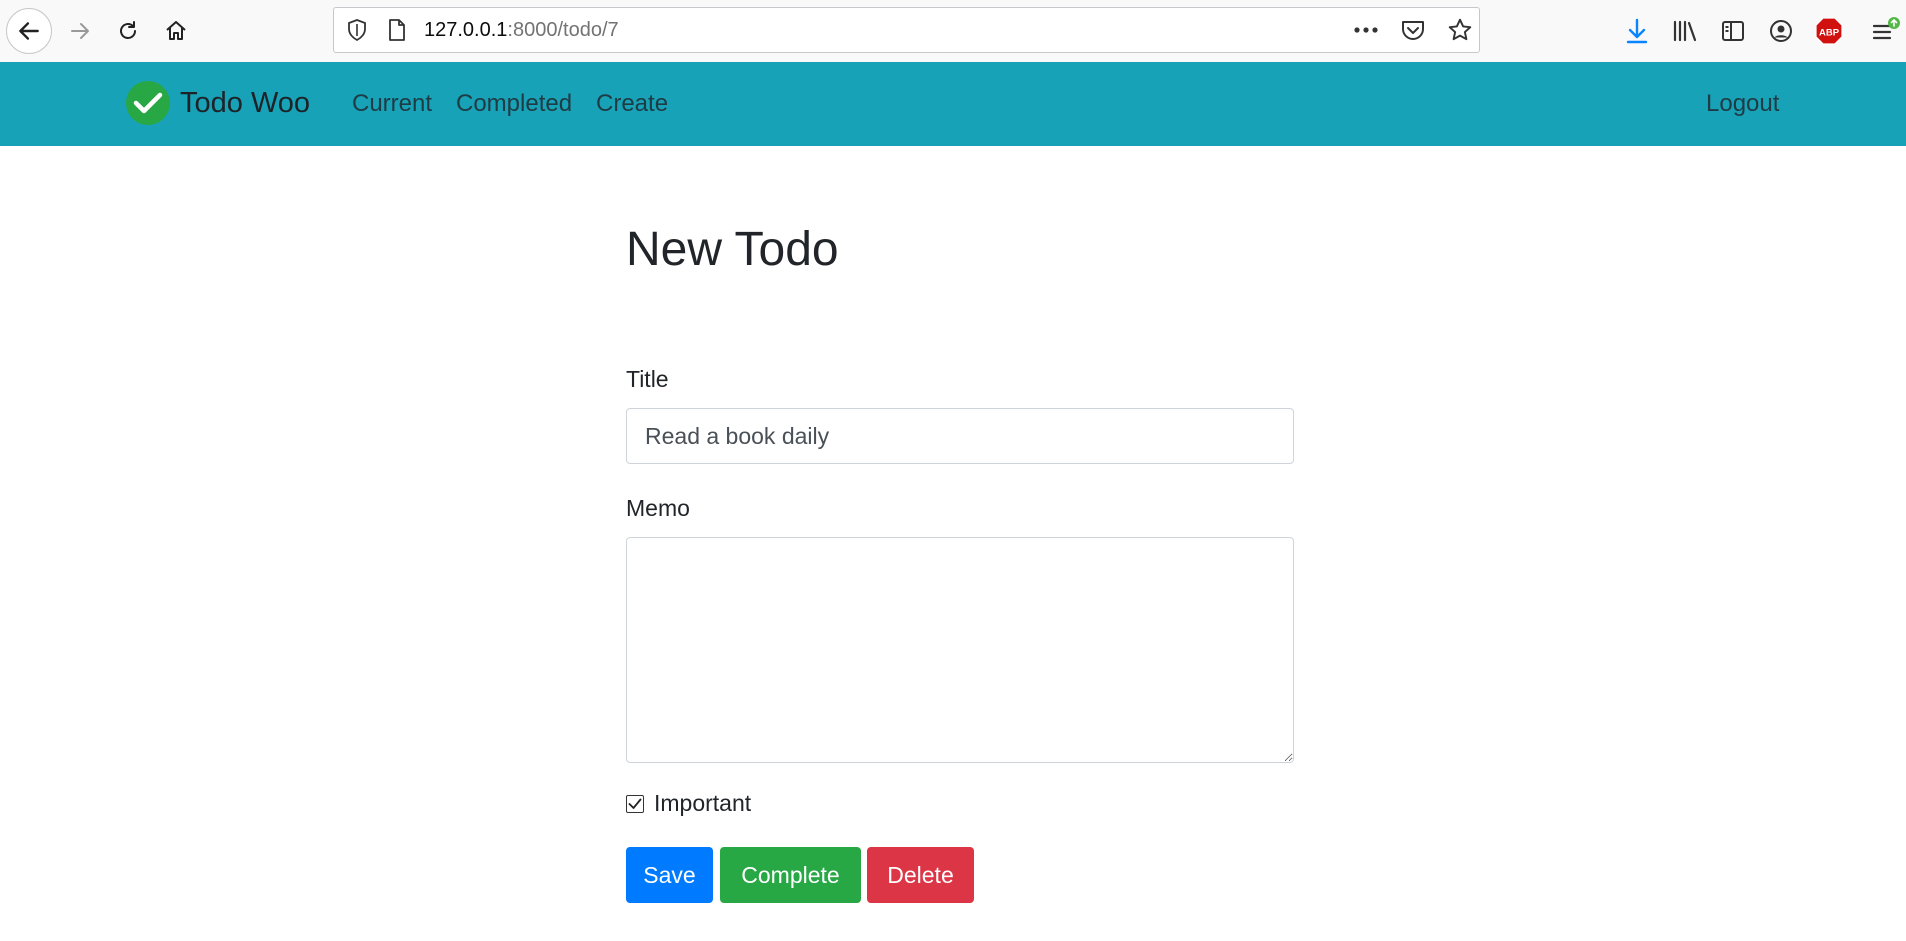 This screenshot has height=941, width=1906. Describe the element at coordinates (703, 803) in the screenshot. I see `important-label: Important` at that location.